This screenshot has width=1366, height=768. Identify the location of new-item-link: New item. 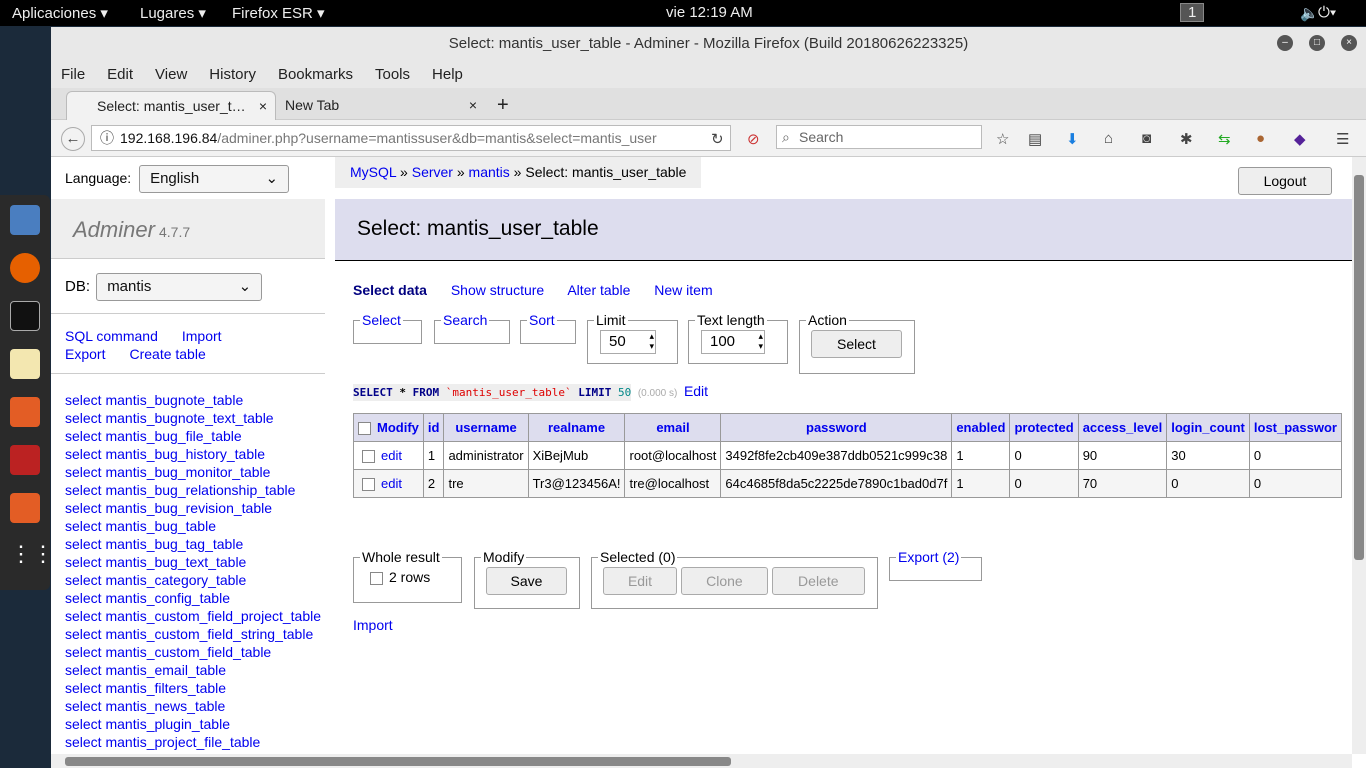
(683, 290).